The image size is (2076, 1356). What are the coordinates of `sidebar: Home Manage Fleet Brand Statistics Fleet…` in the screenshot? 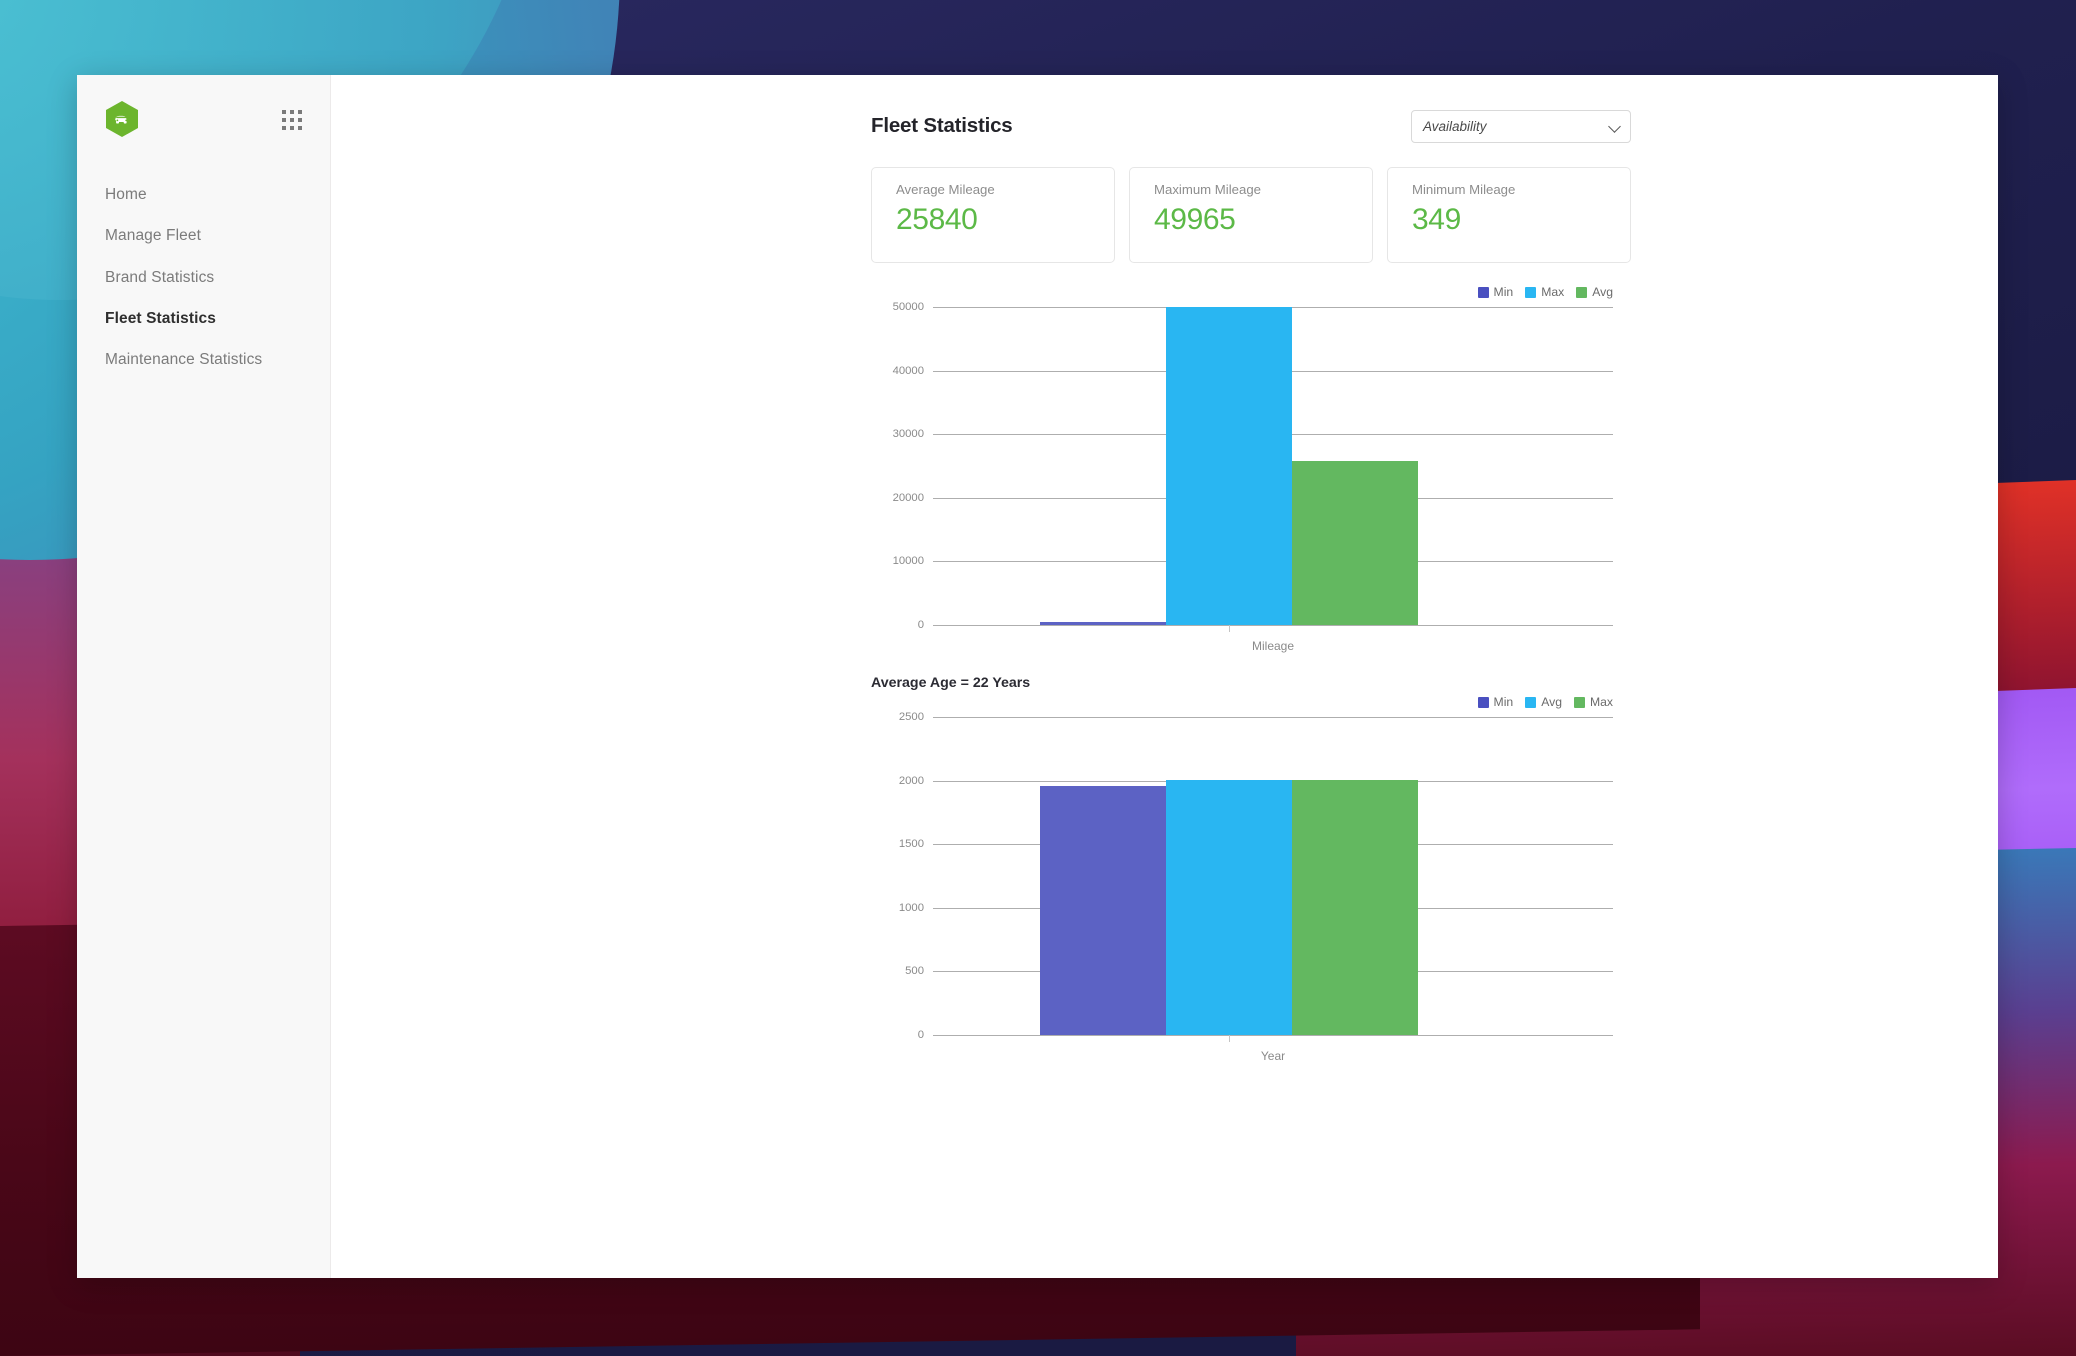 It's located at (204, 676).